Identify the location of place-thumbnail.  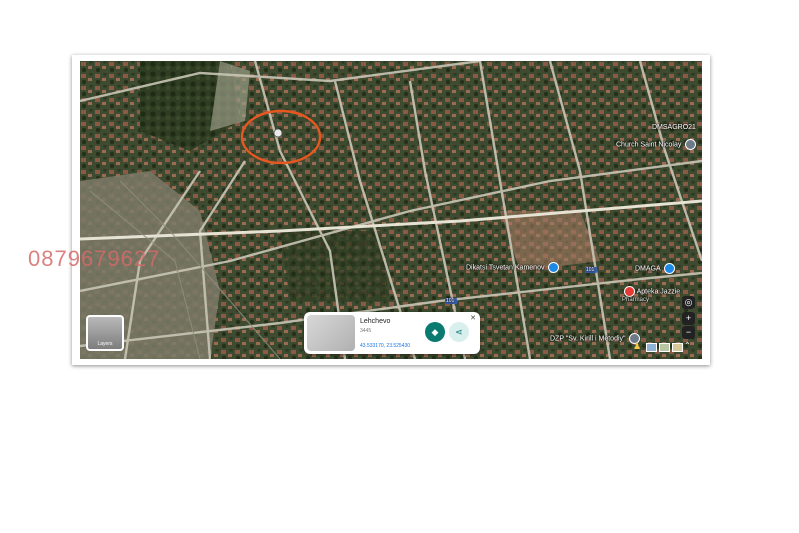
(331, 333).